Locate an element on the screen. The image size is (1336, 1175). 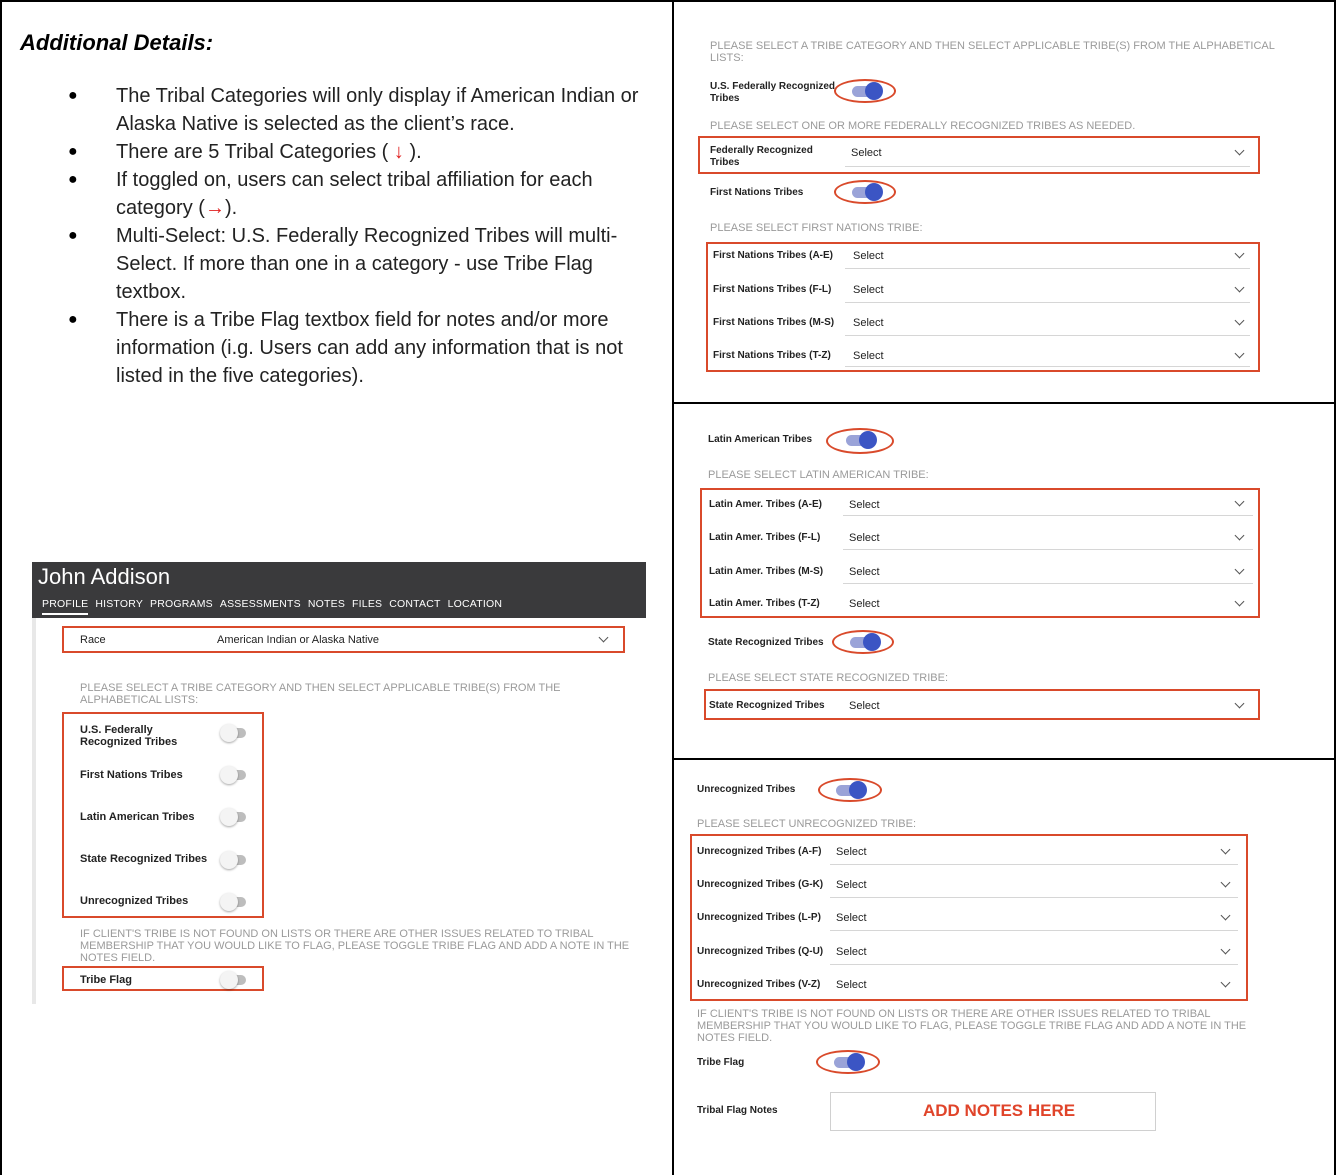
table-border-left is located at coordinates (1, 587).